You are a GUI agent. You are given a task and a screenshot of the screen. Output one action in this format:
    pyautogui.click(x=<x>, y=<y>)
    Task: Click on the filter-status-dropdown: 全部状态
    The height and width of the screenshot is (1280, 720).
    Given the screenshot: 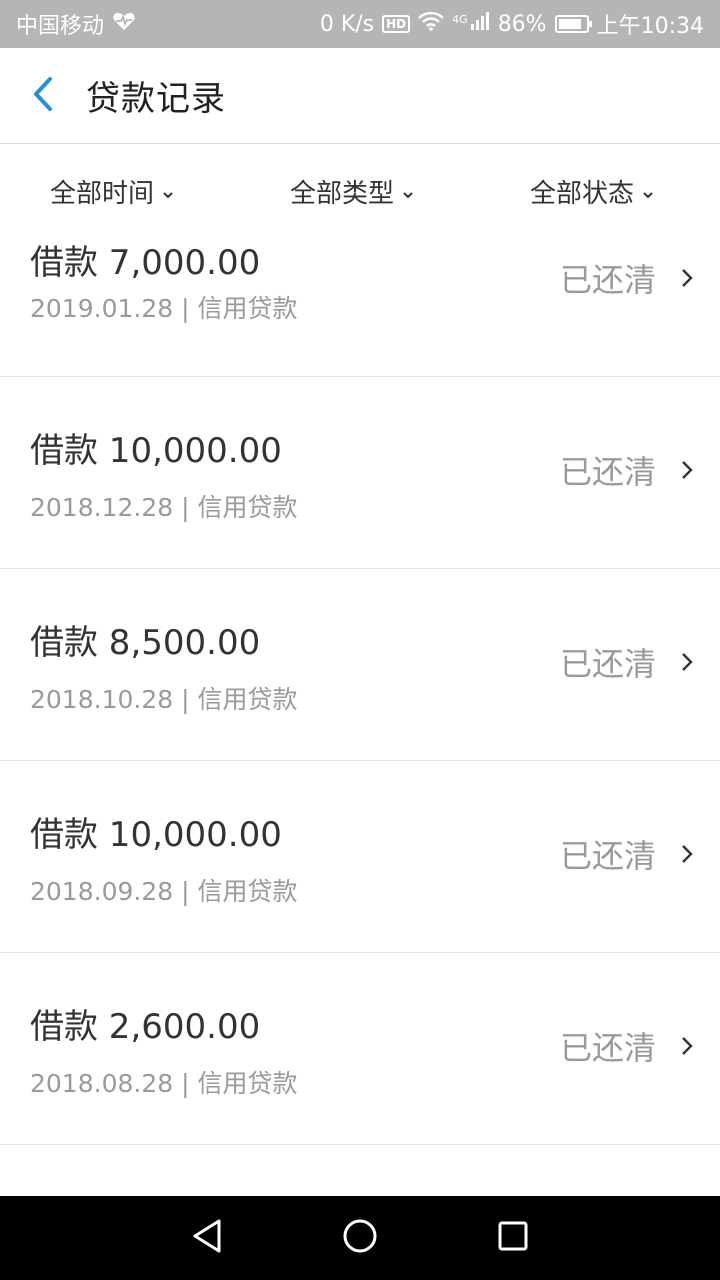 What is the action you would take?
    pyautogui.click(x=592, y=191)
    